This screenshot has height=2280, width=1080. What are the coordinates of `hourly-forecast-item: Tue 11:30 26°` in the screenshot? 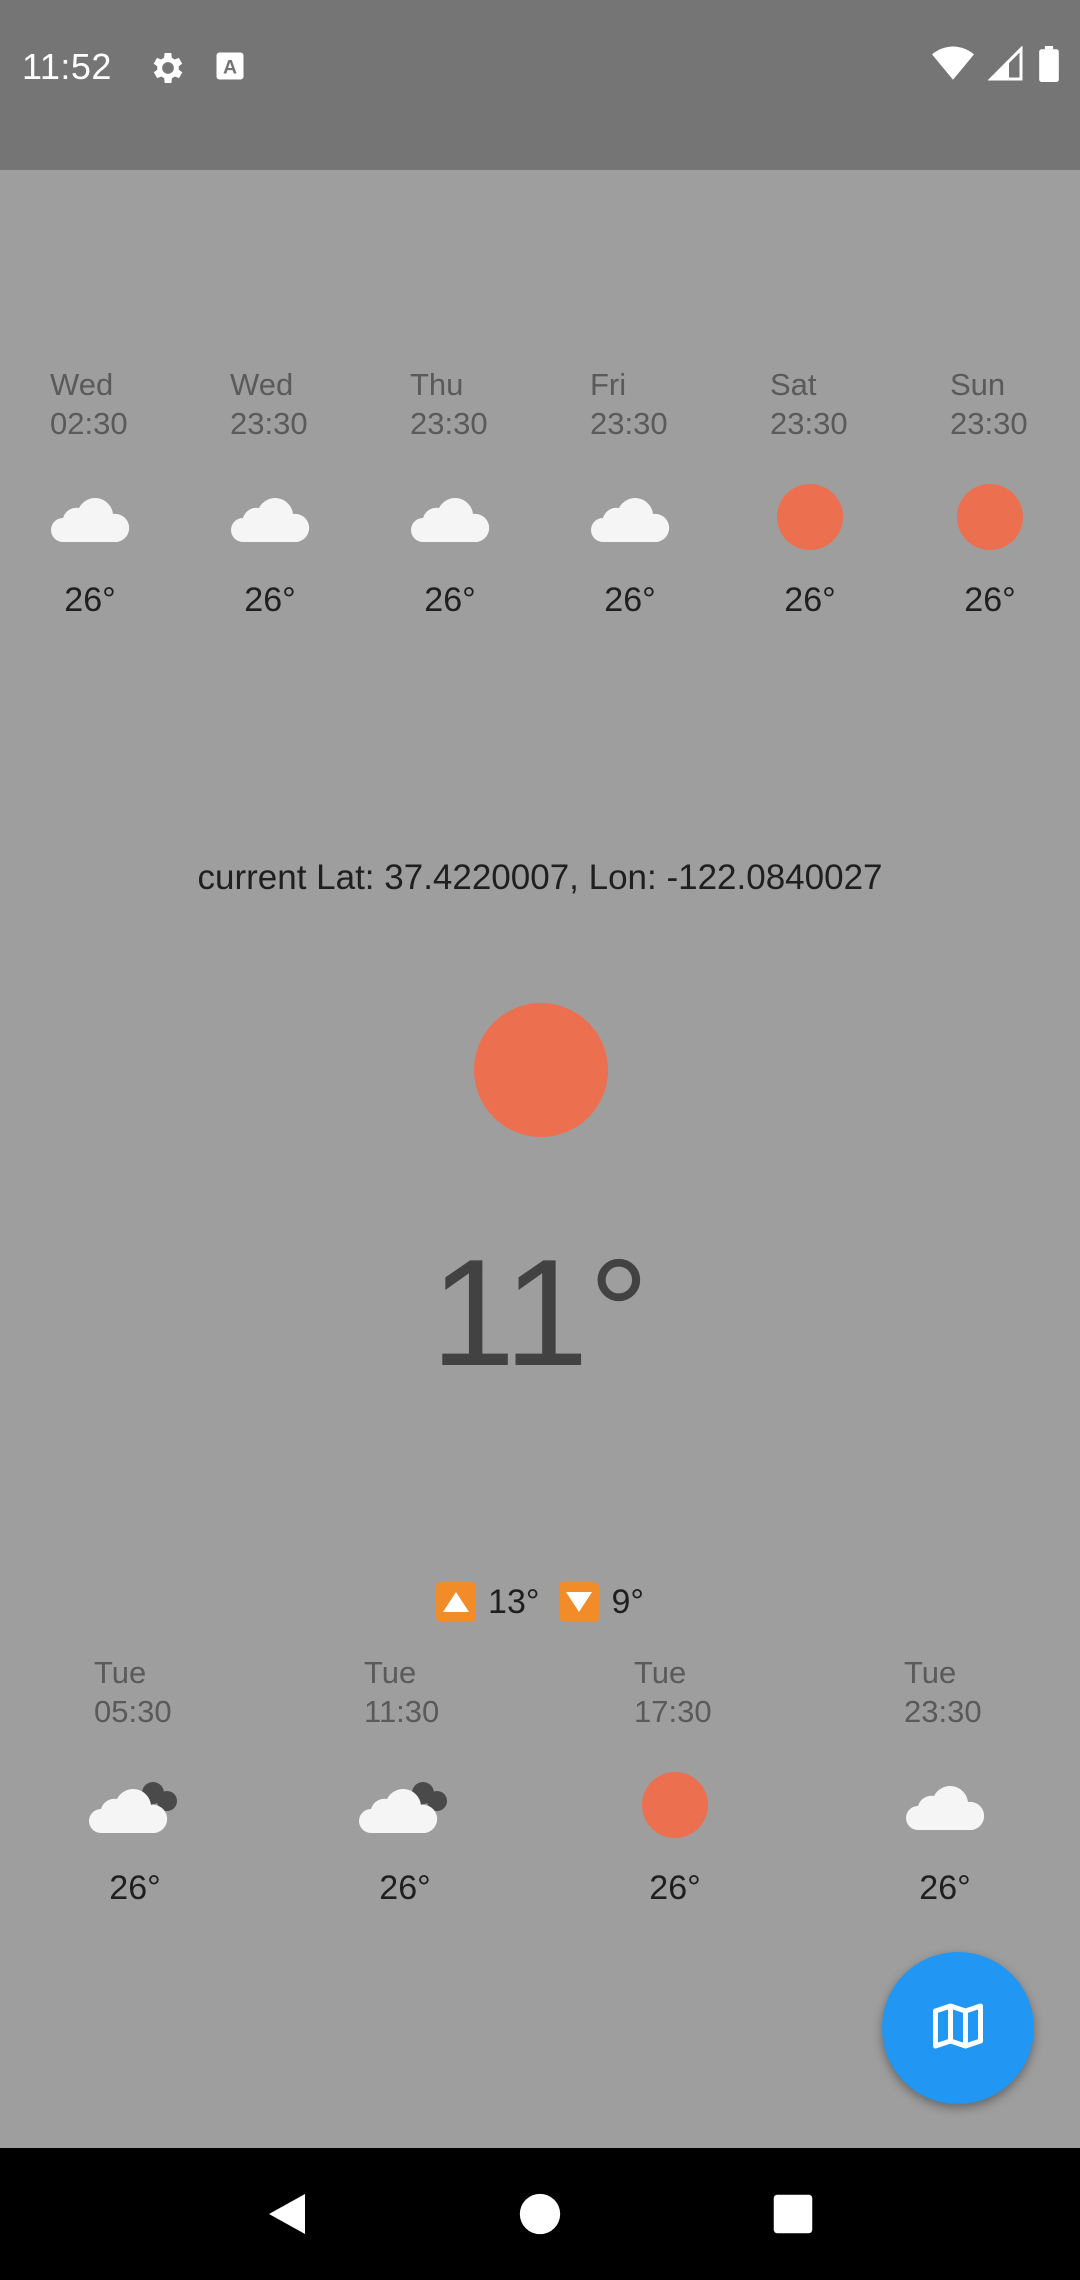 It's located at (405, 1780).